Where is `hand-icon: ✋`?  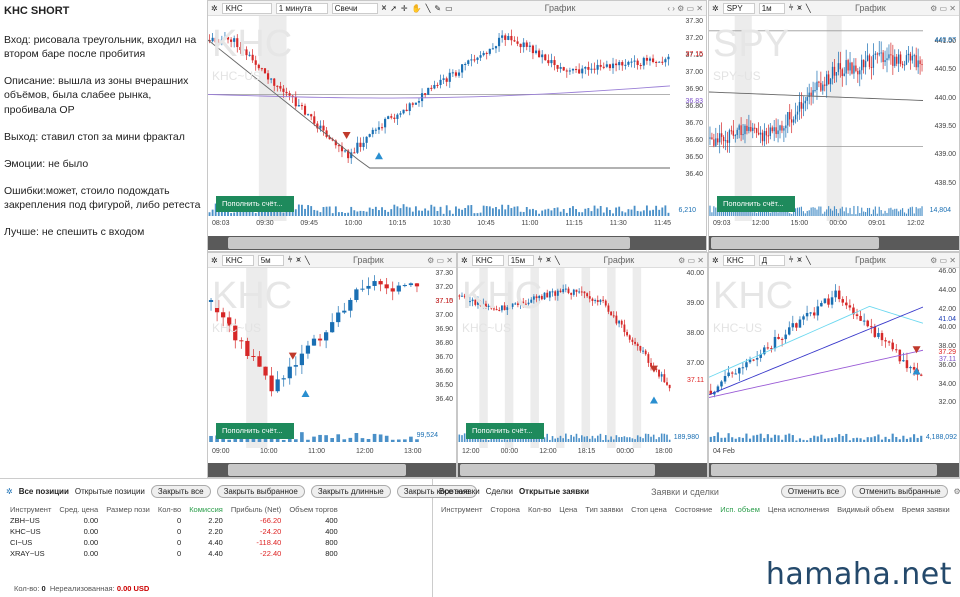
hand-icon: ✋ is located at coordinates (417, 8).